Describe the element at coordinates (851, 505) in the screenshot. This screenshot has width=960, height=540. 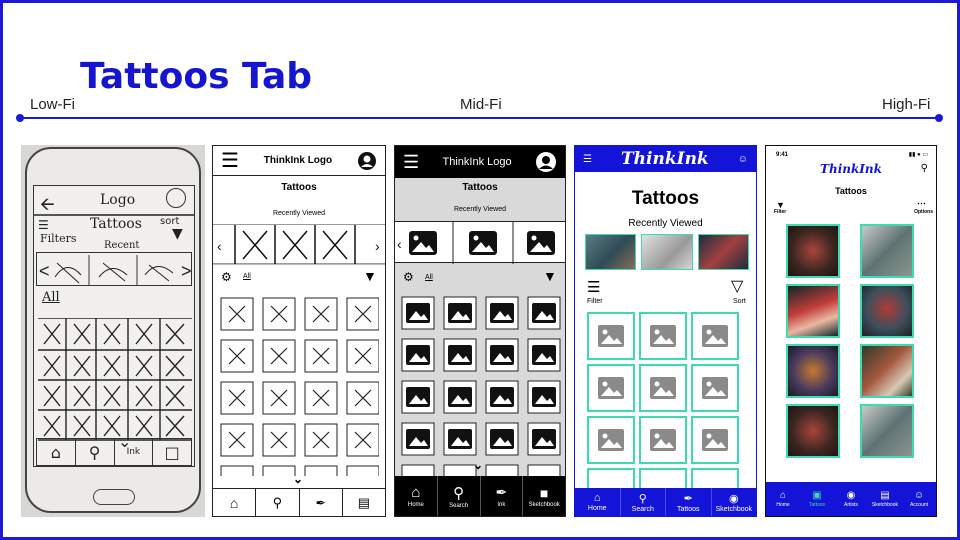
I see `nav-artists-label: Artists` at that location.